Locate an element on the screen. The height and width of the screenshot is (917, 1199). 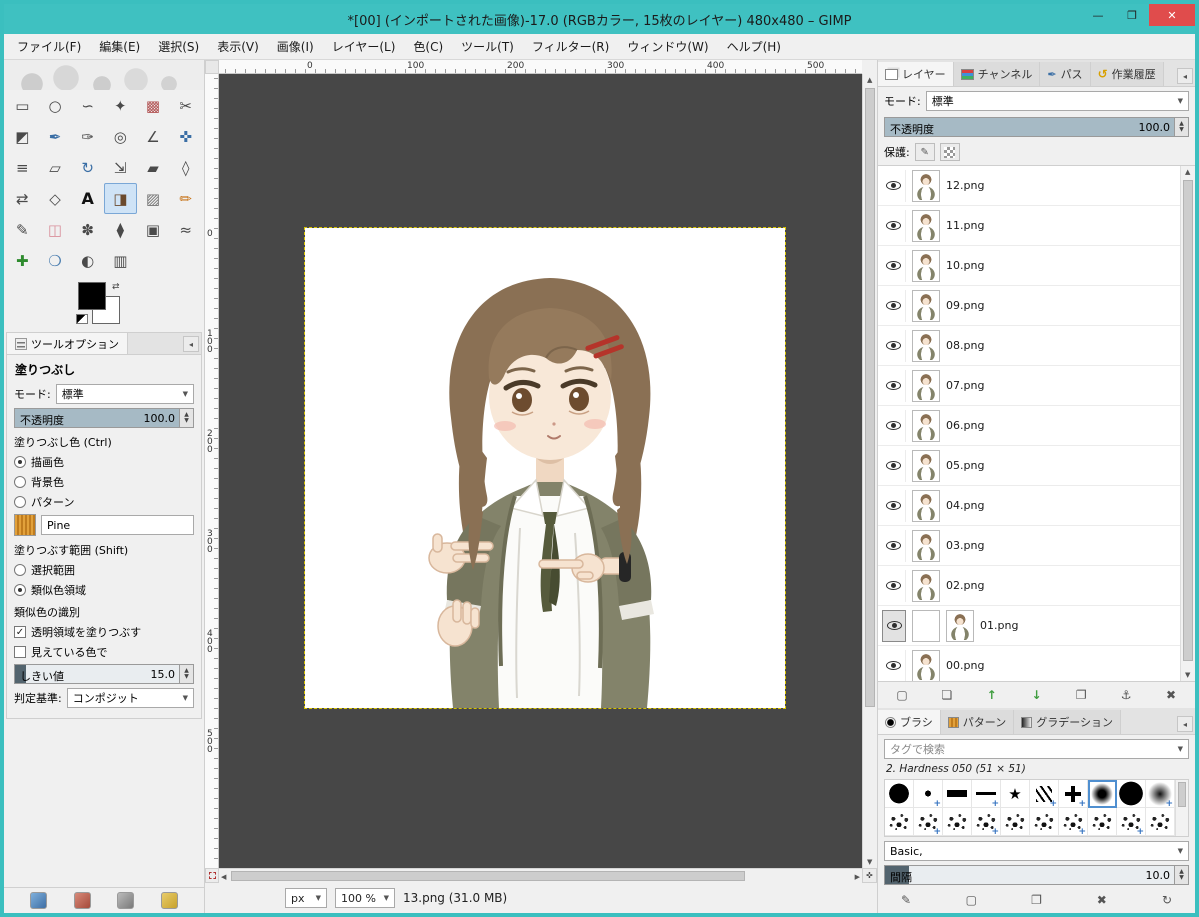
scroll-right-icon: ▶ is located at coordinates (857, 877).